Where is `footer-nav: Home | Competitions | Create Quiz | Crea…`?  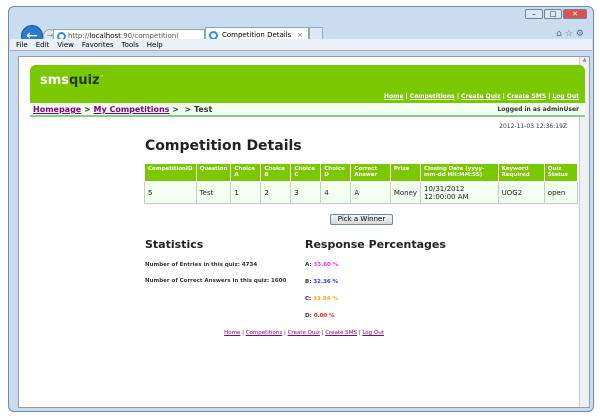 footer-nav: Home | Competitions | Create Quiz | Crea… is located at coordinates (304, 333).